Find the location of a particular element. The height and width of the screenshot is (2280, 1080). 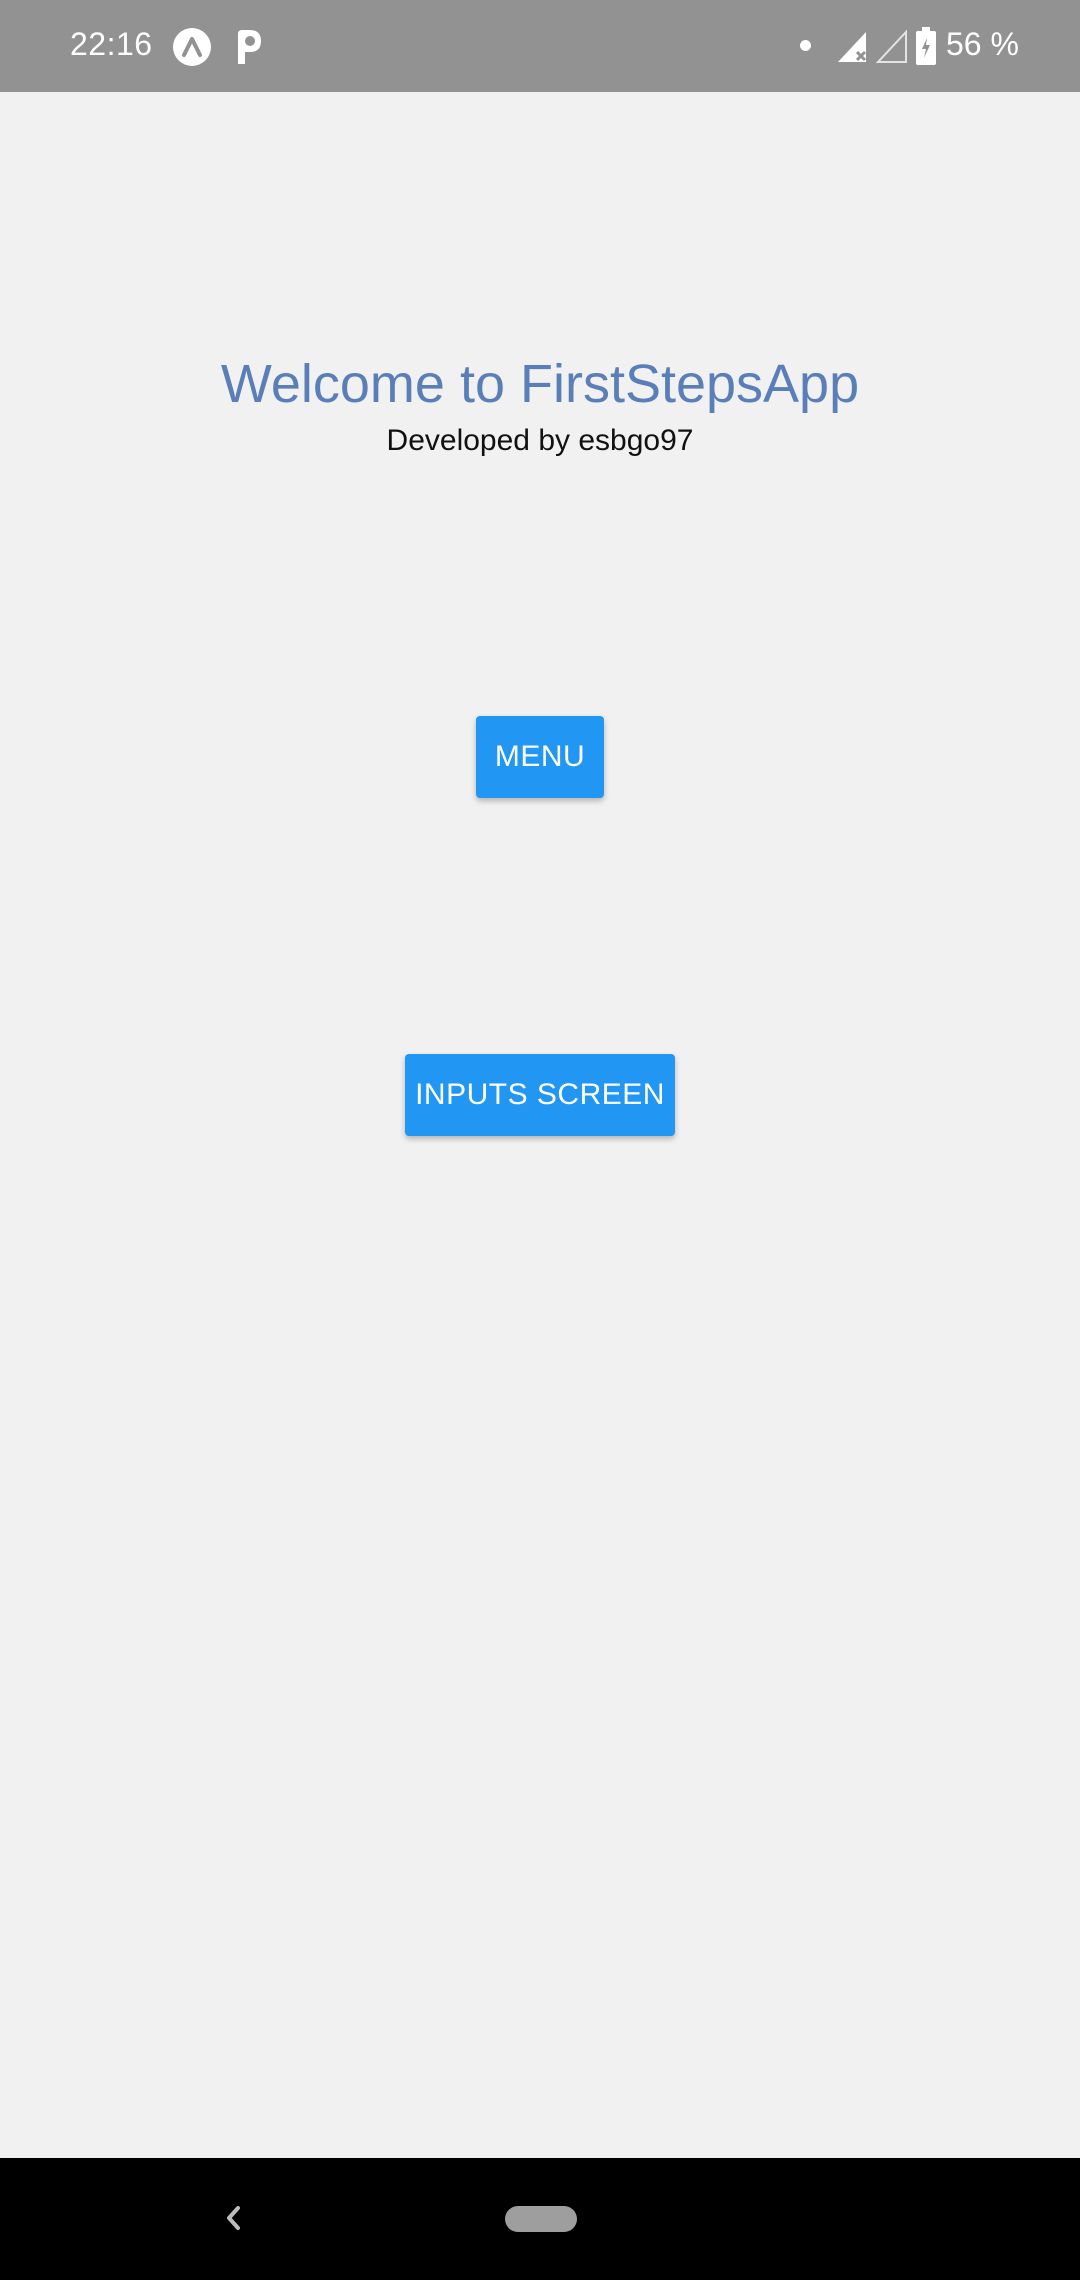

home-pill-icon is located at coordinates (541, 2219).